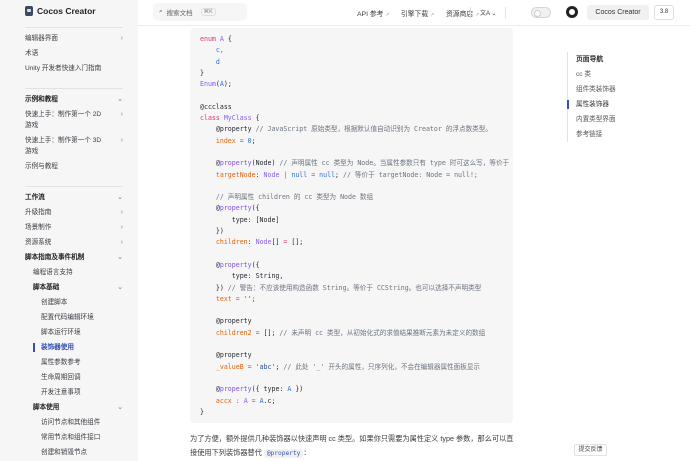 Image resolution: width=690 pixels, height=461 pixels. What do you see at coordinates (477, 15) in the screenshot?
I see `external-link-icon: ↗` at bounding box center [477, 15].